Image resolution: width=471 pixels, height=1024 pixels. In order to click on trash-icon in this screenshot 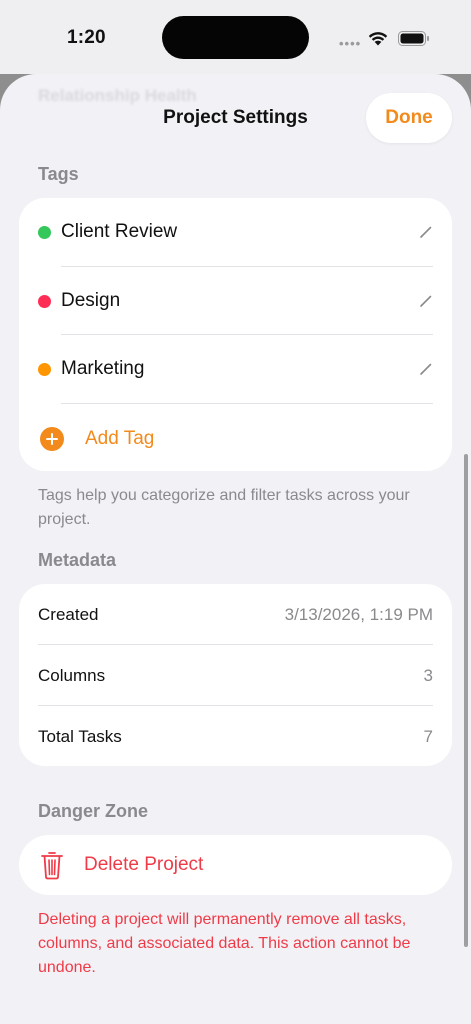, I will do `click(52, 866)`.